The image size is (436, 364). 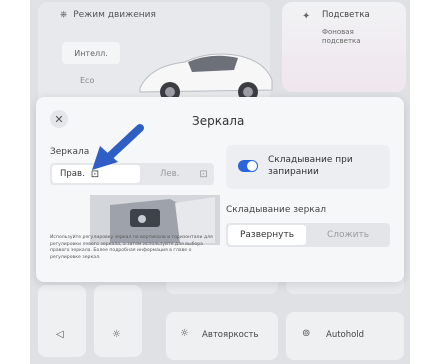 What do you see at coordinates (118, 321) in the screenshot?
I see `brightness-tile: ☼` at bounding box center [118, 321].